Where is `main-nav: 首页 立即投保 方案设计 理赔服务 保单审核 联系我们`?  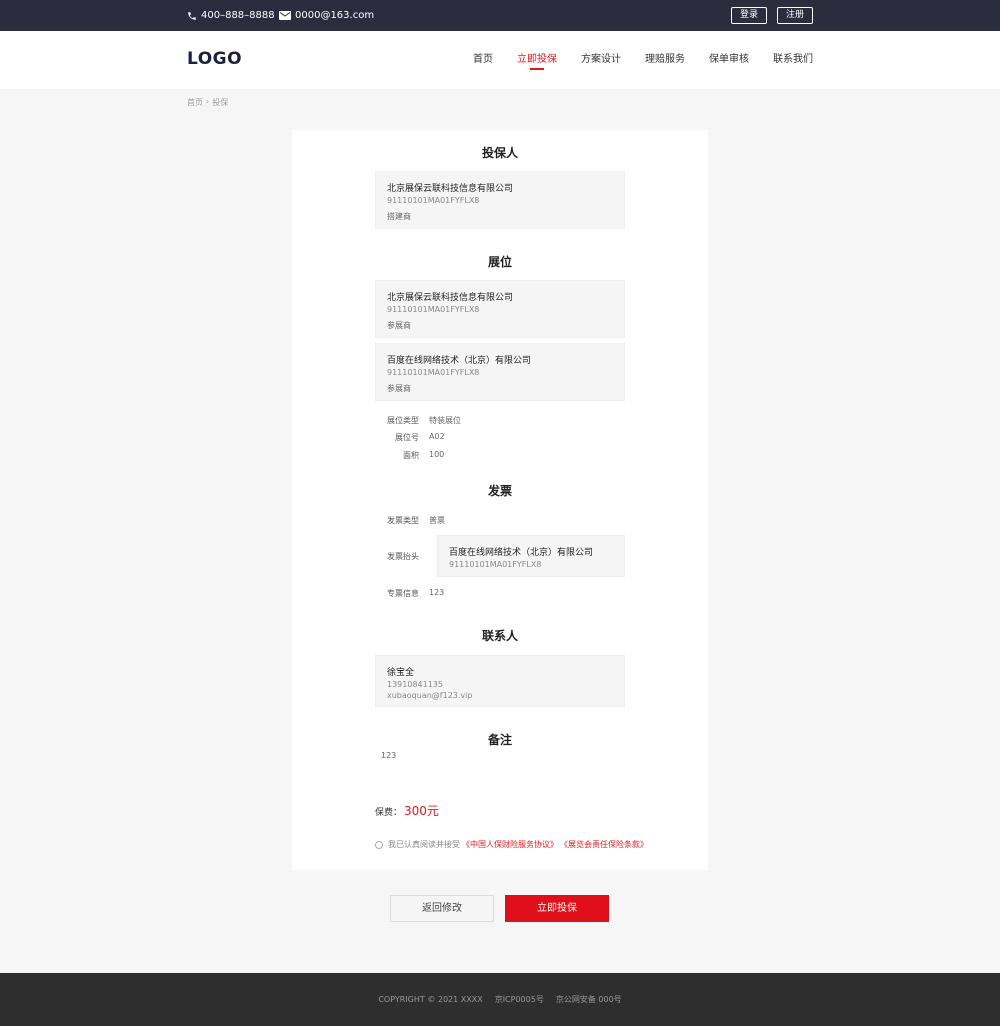 main-nav: 首页 立即投保 方案设计 理赔服务 保单审核 联系我们 is located at coordinates (643, 60).